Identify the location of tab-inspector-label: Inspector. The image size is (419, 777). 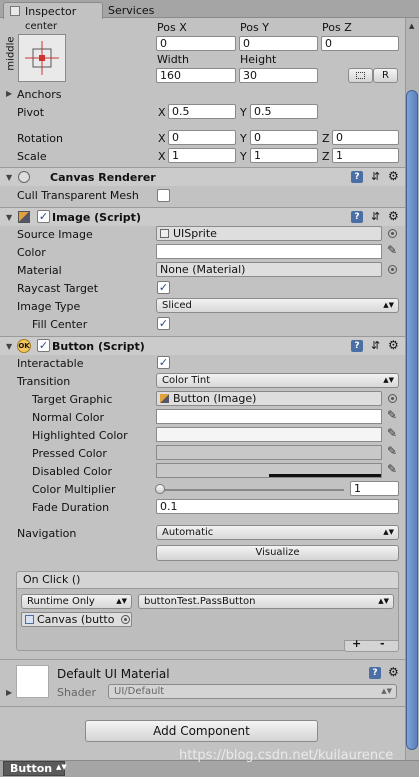
(51, 11).